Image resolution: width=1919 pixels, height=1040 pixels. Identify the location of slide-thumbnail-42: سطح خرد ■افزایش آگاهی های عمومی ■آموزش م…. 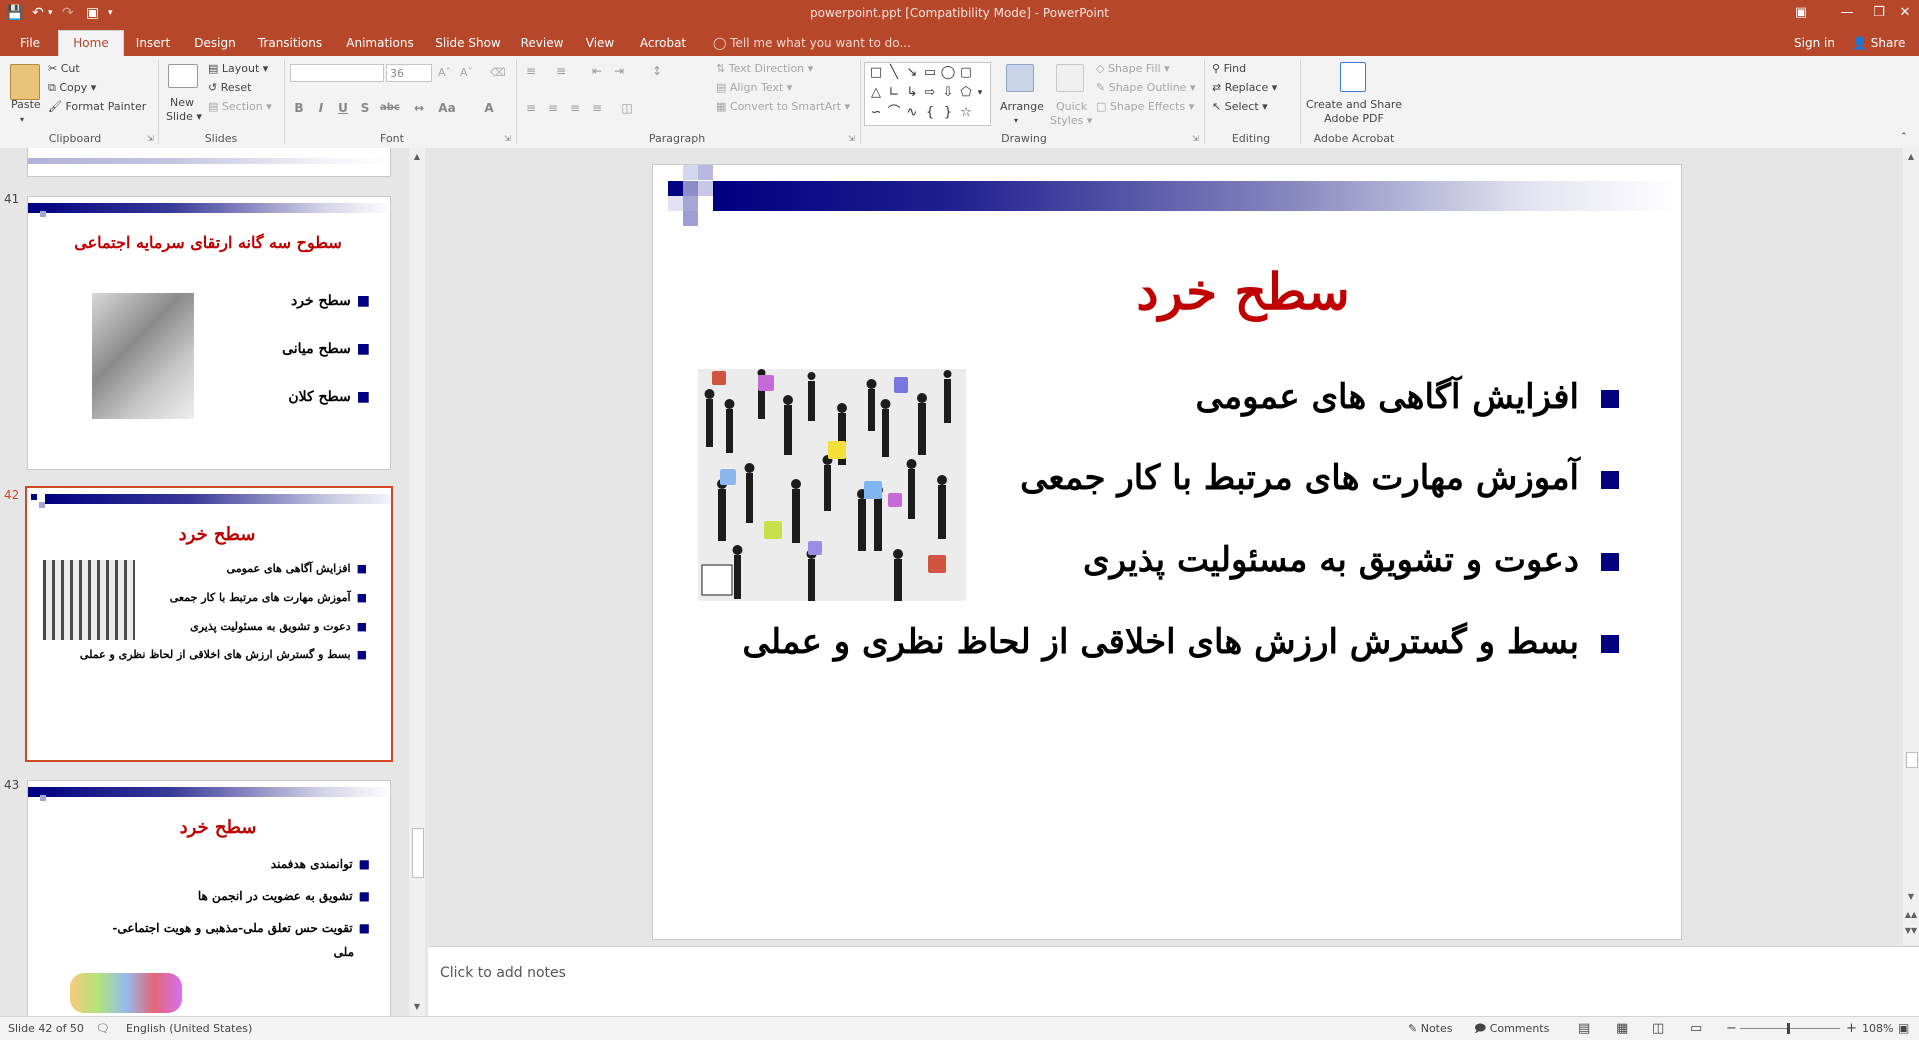
(209, 624).